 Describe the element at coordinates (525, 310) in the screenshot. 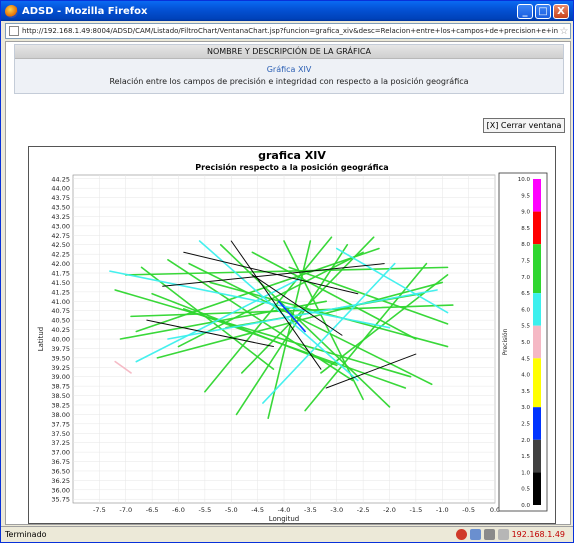

I see `colorbar-tick-label: 6.0` at that location.